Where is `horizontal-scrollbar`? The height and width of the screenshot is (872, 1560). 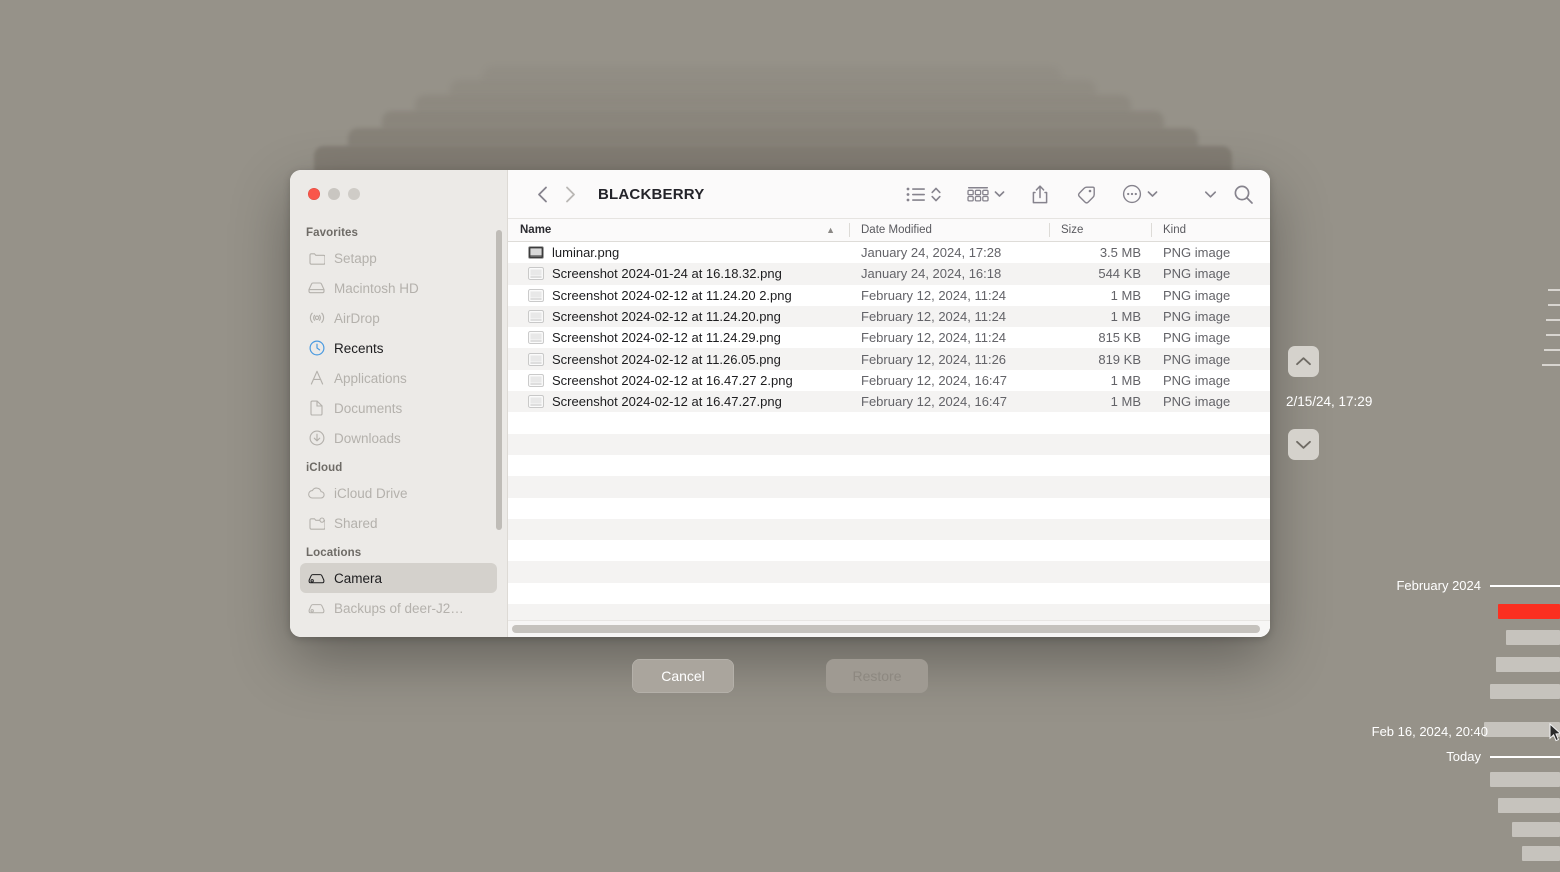
horizontal-scrollbar is located at coordinates (889, 628).